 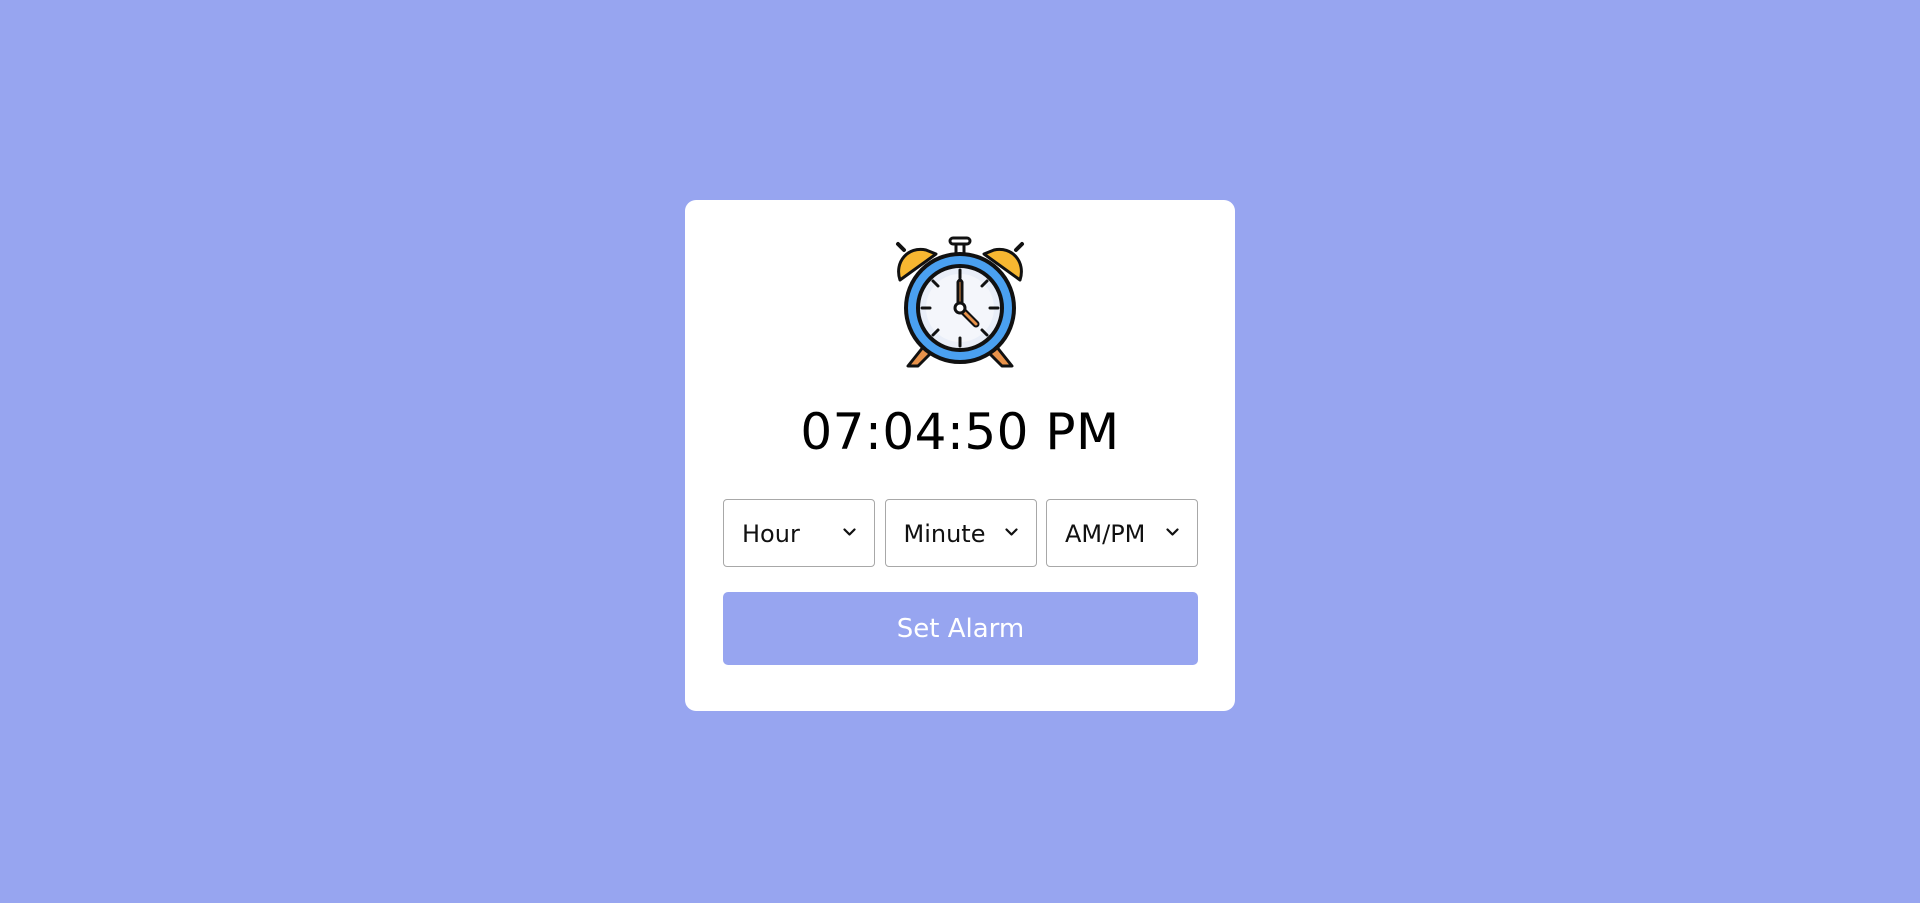 I want to click on alarm-clock-icon, so click(x=960, y=302).